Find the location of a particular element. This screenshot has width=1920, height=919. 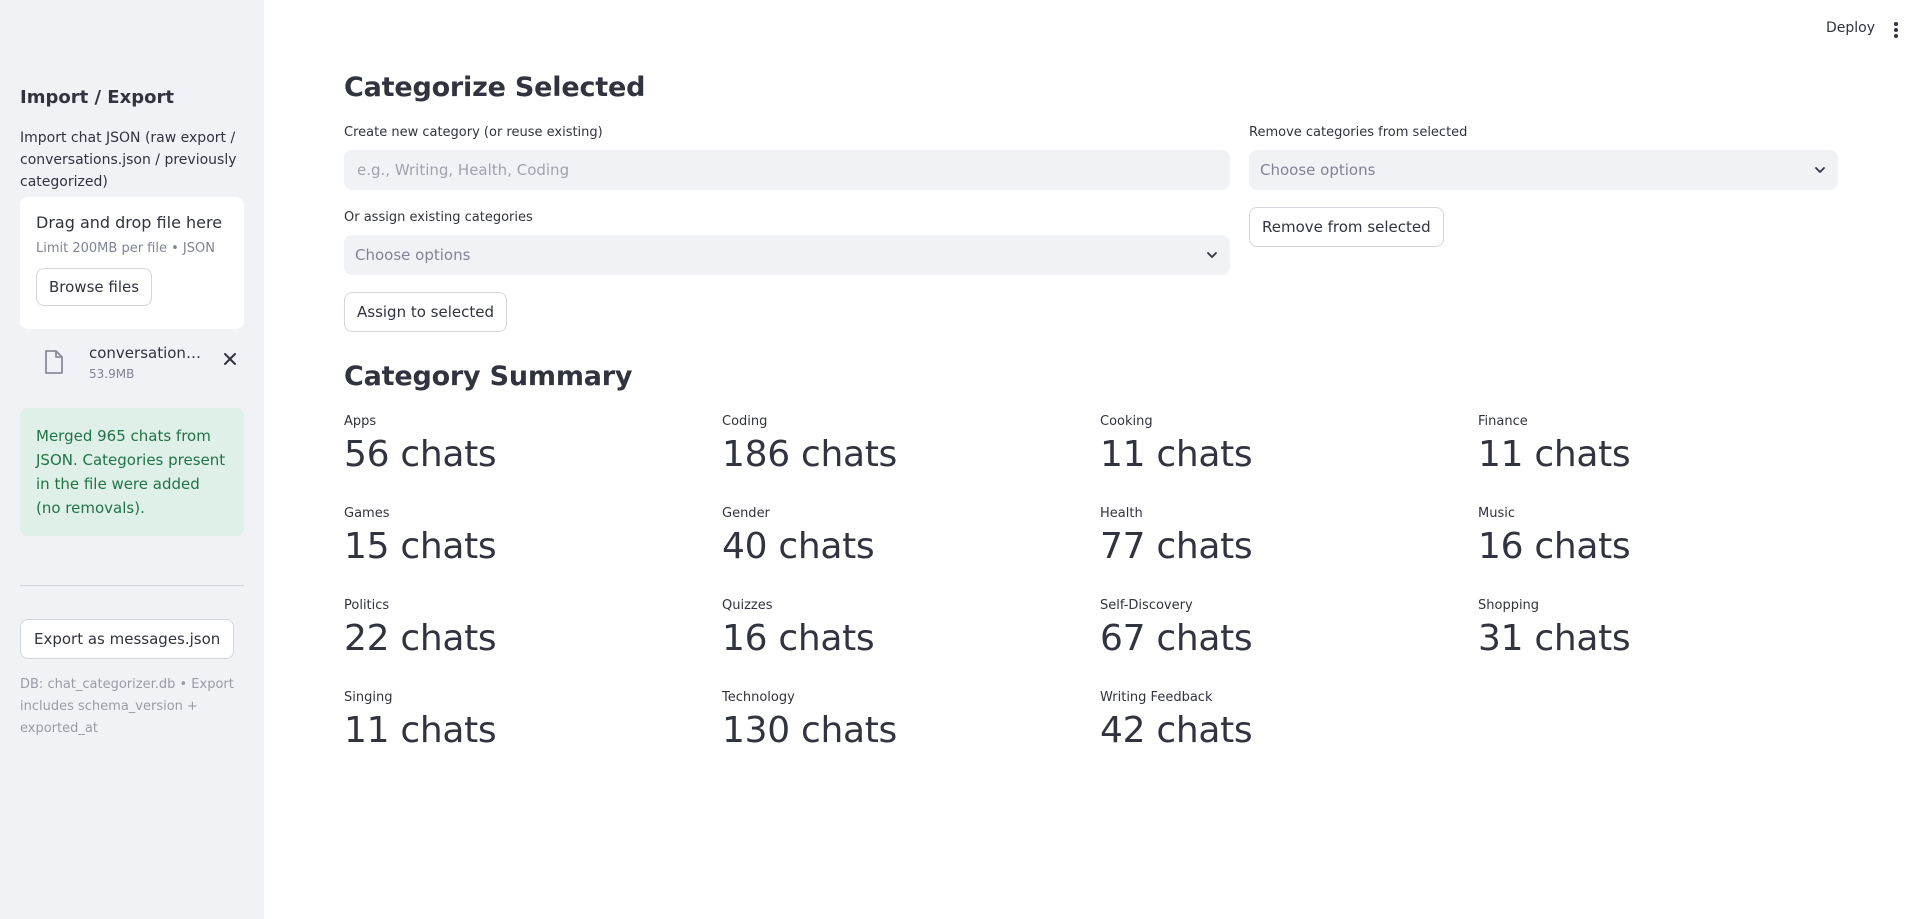

dropzone-limit: Limit 200MB per file • JSON is located at coordinates (125, 248).